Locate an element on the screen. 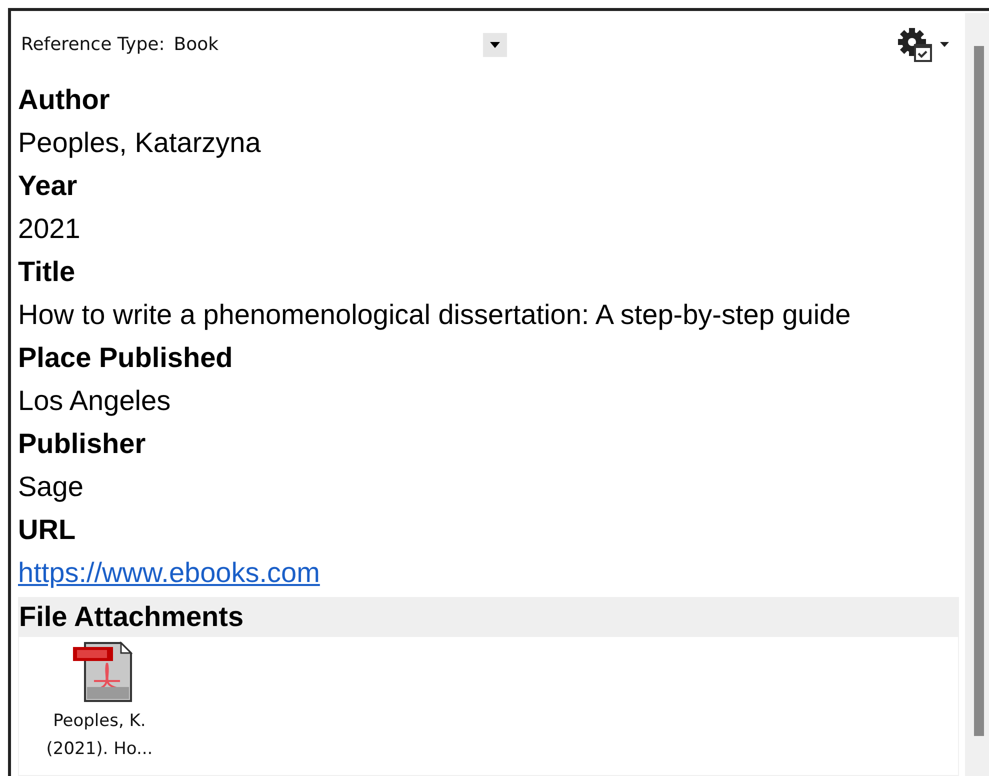 Image resolution: width=989 pixels, height=776 pixels. field-value: Peoples, Katarzyna is located at coordinates (139, 142).